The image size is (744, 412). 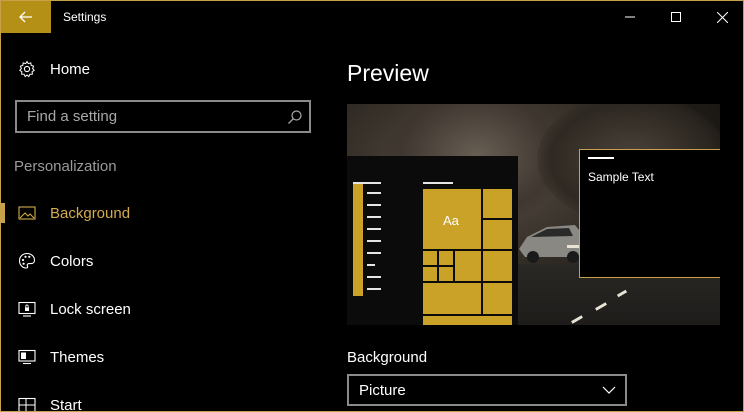 What do you see at coordinates (388, 73) in the screenshot?
I see `page-title: Preview` at bounding box center [388, 73].